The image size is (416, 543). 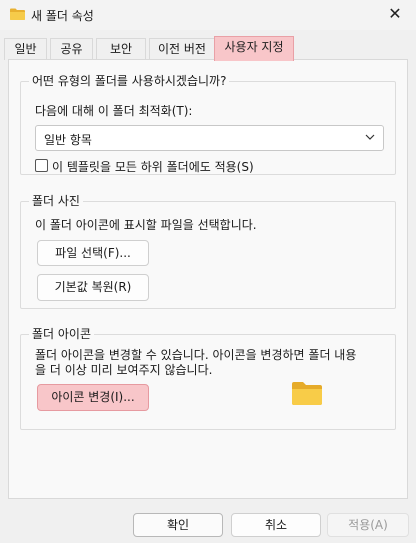 I want to click on optimize-select: 일반 항목, so click(x=209, y=138).